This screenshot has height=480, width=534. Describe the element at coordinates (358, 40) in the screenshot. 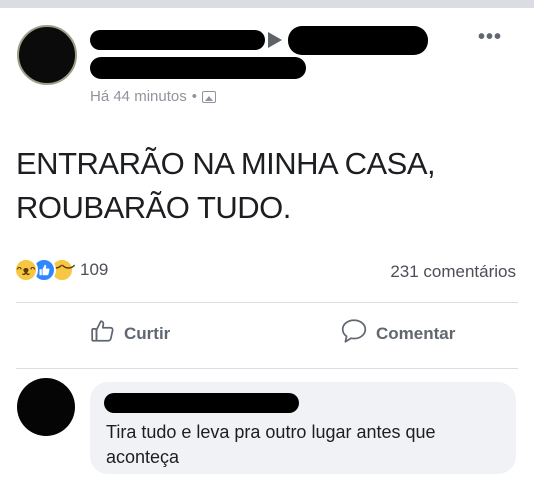

I see `redacted-group-name` at that location.